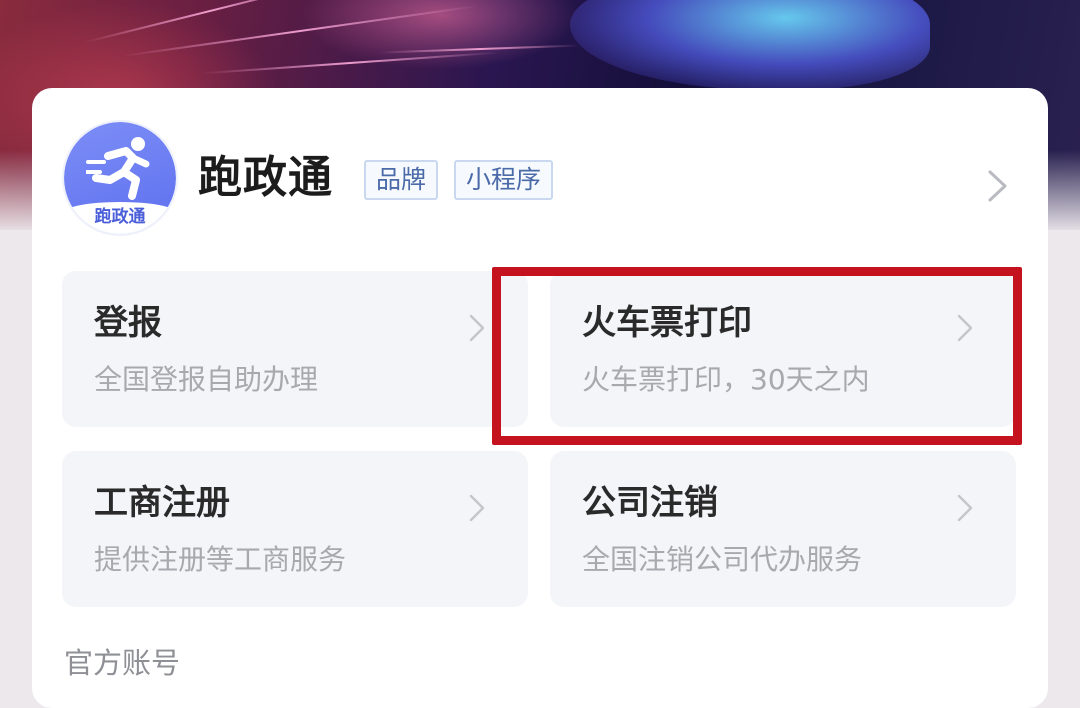 The height and width of the screenshot is (708, 1080). Describe the element at coordinates (122, 663) in the screenshot. I see `official-accounts-label: 官方账号` at that location.